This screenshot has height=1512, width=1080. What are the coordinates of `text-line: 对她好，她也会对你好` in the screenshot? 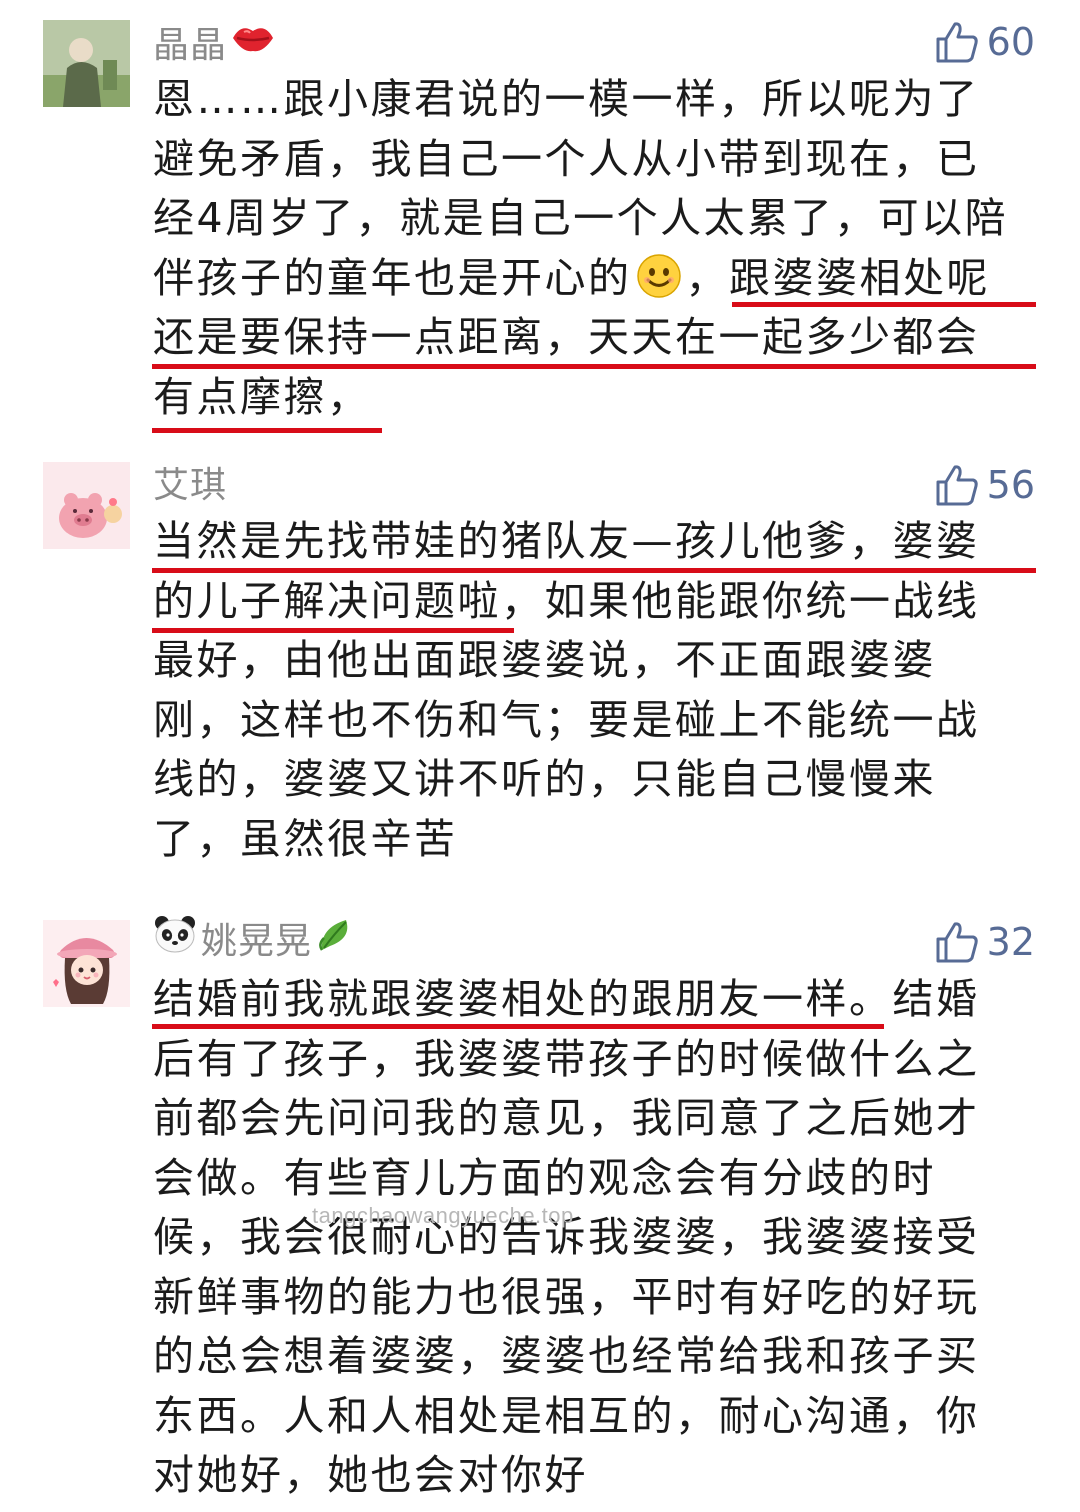 It's located at (370, 1475).